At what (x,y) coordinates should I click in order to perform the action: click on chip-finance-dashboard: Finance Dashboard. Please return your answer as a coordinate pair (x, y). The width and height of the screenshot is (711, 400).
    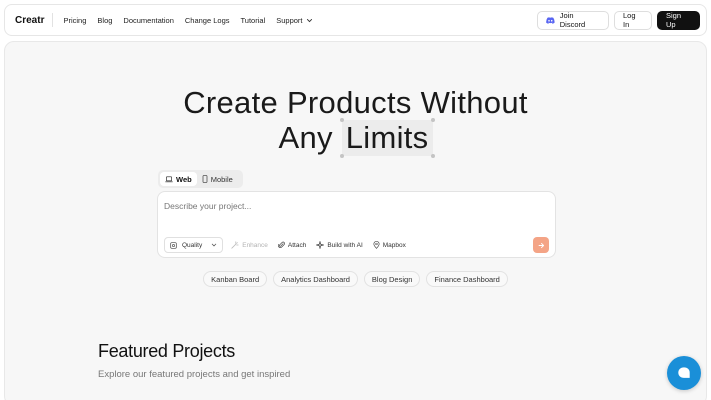
    Looking at the image, I should click on (467, 279).